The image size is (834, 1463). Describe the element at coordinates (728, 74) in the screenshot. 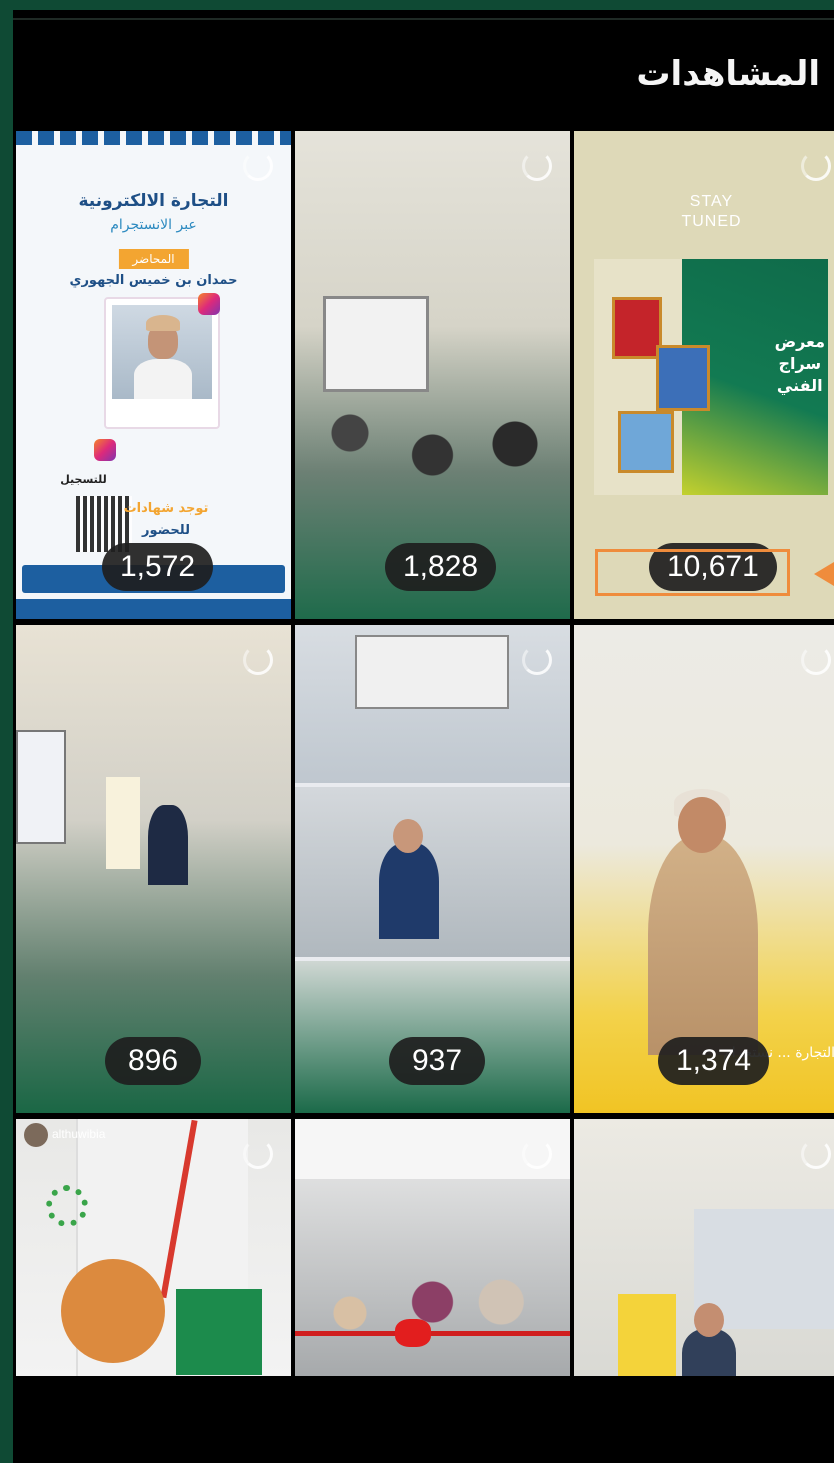

I see `page-title: المشاهدات` at that location.